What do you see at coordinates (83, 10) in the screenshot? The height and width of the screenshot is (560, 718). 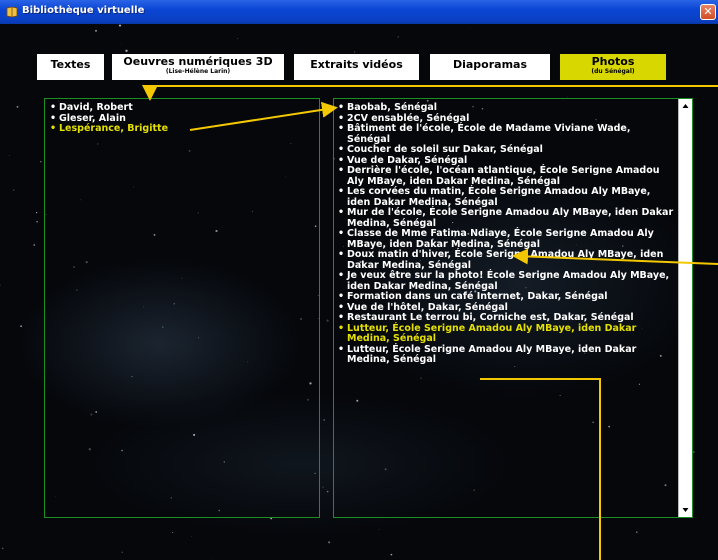 I see `window-title: Bibliothèque virtuelle` at bounding box center [83, 10].